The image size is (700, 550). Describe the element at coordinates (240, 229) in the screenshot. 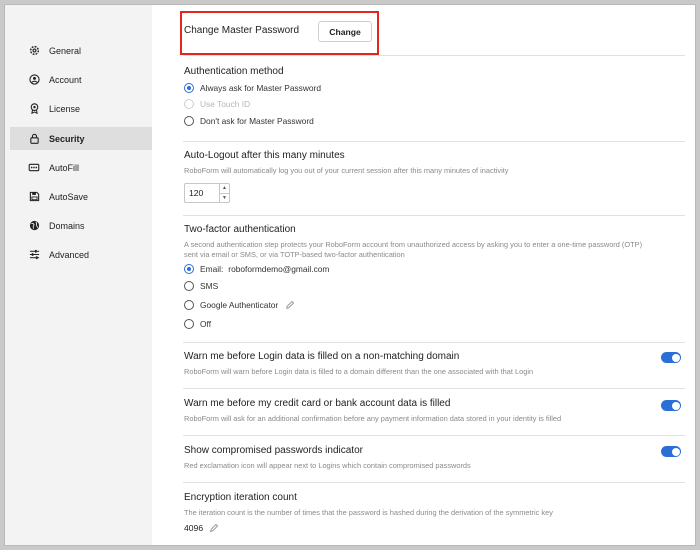

I see `two-factor-title: Two-factor authentication` at that location.